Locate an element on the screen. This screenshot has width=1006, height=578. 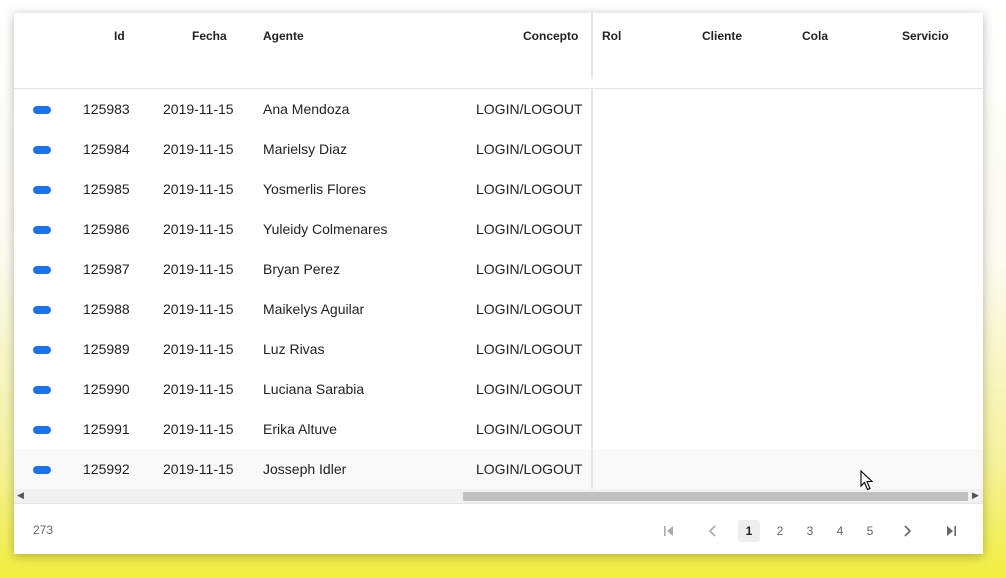
cell-id: 125985 is located at coordinates (106, 189).